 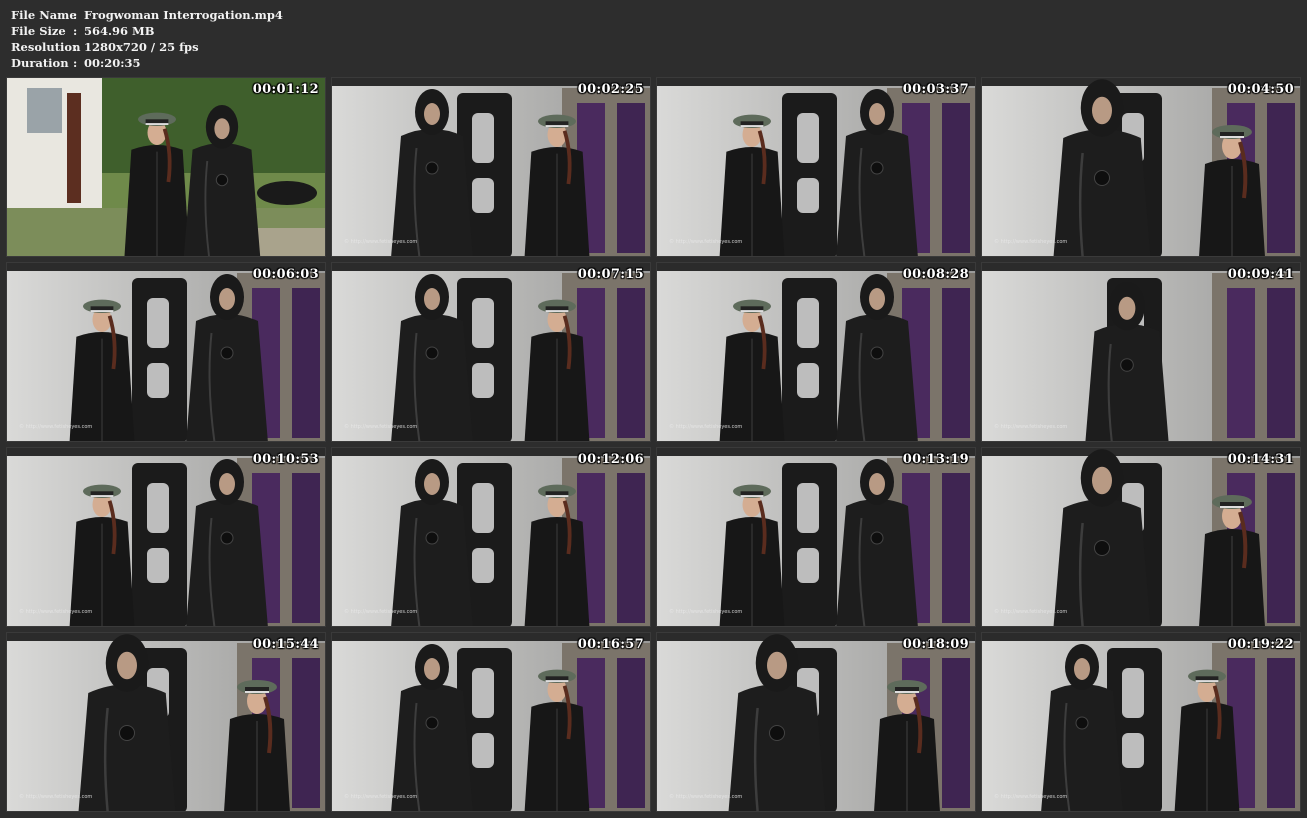 What do you see at coordinates (1260, 459) in the screenshot?
I see `thumbnail-timestamp: 00:14:31` at bounding box center [1260, 459].